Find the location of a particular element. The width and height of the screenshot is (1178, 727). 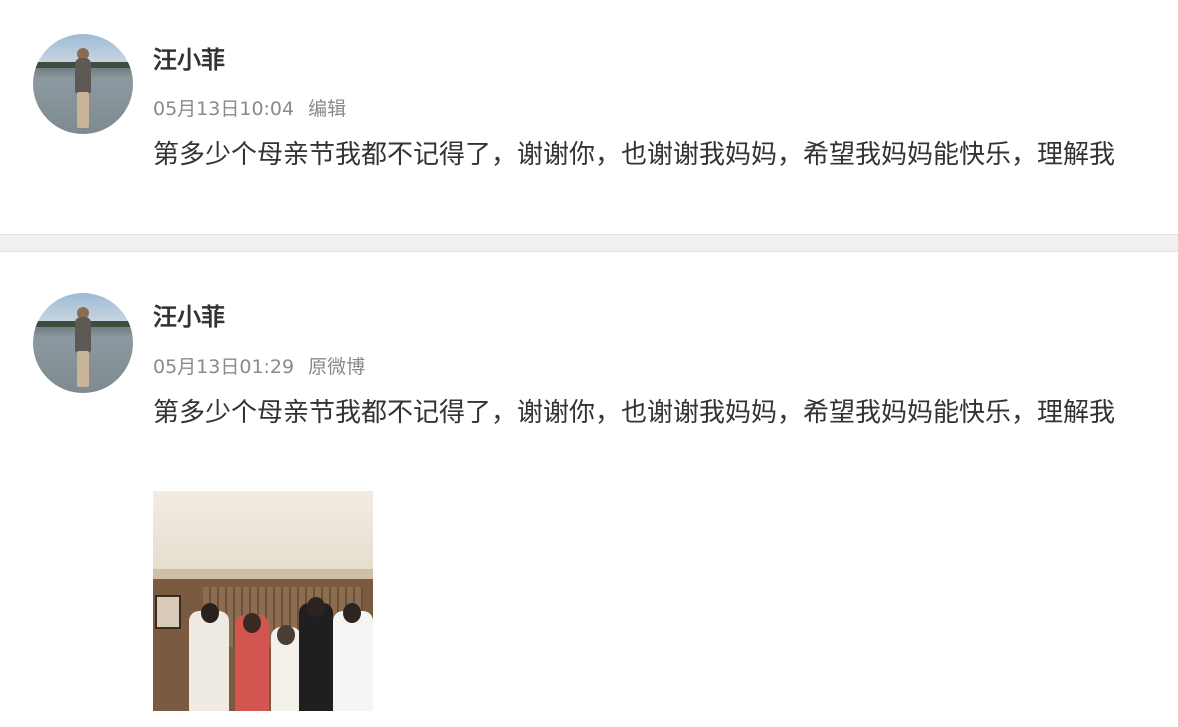

post-meta: 05月13日10:04 编辑 is located at coordinates (249, 109).